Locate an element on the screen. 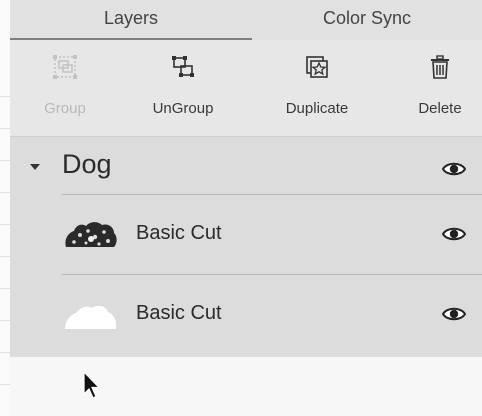  group-icon is located at coordinates (65, 67).